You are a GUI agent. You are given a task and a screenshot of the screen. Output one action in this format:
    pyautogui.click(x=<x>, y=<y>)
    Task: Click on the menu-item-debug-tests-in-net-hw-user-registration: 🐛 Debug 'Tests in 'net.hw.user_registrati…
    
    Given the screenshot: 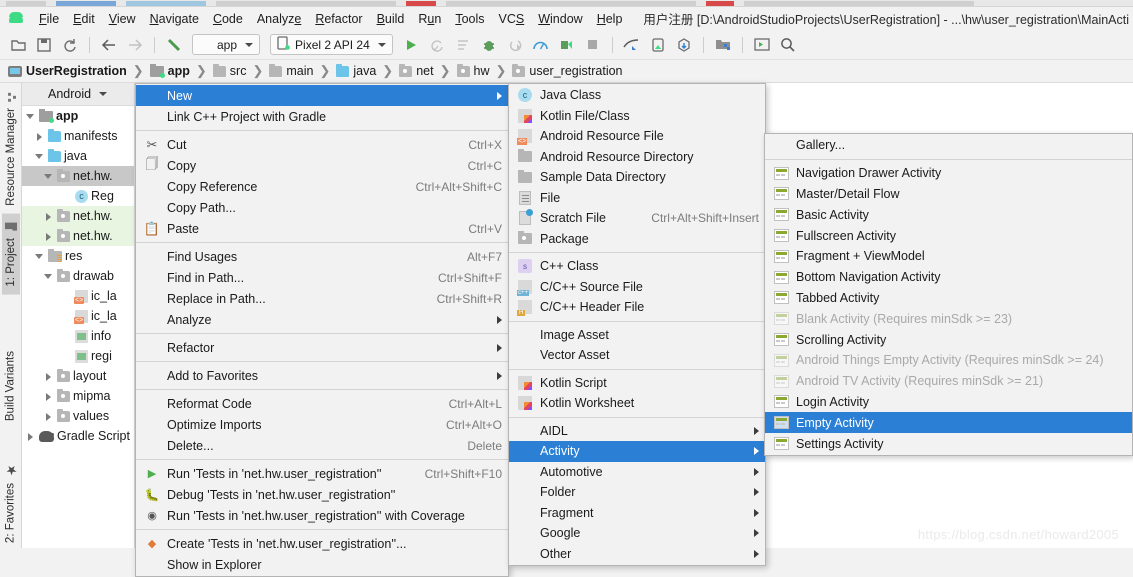 What is the action you would take?
    pyautogui.click(x=322, y=494)
    